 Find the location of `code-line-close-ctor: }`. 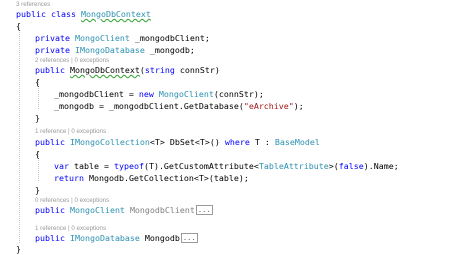

code-line-close-ctor: } is located at coordinates (20, 118).